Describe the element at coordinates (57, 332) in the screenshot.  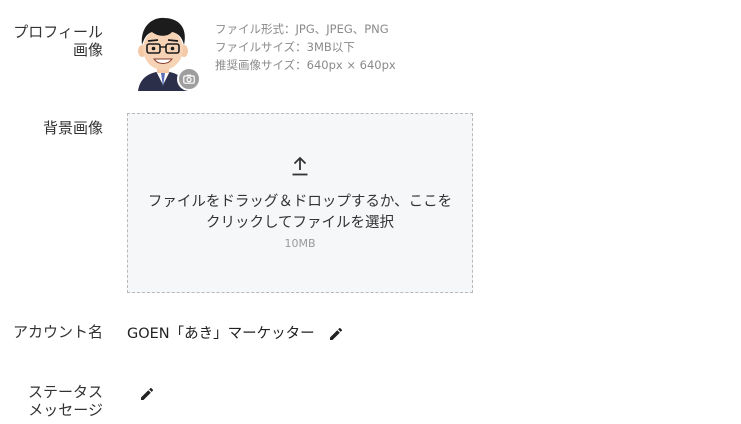
I see `account-name-label-text: アカウント名` at that location.